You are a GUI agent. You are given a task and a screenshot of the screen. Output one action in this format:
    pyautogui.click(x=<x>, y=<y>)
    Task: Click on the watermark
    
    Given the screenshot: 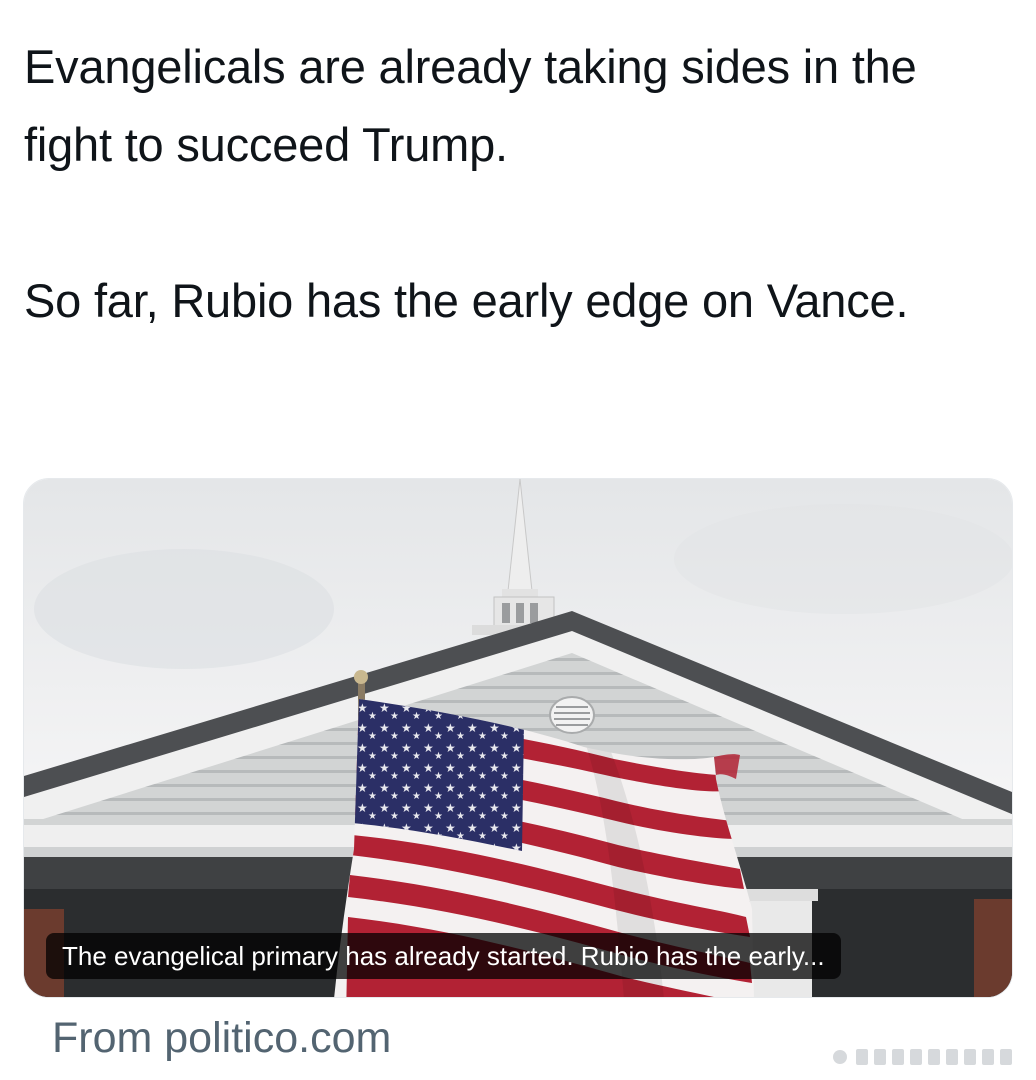 What is the action you would take?
    pyautogui.click(x=922, y=1057)
    